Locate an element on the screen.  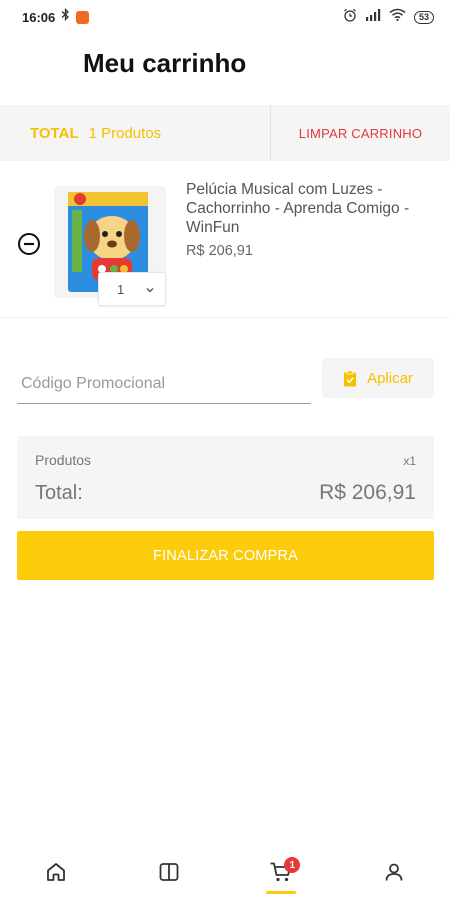
summary-total-value: R$ 206,91 is located at coordinates (367, 492).